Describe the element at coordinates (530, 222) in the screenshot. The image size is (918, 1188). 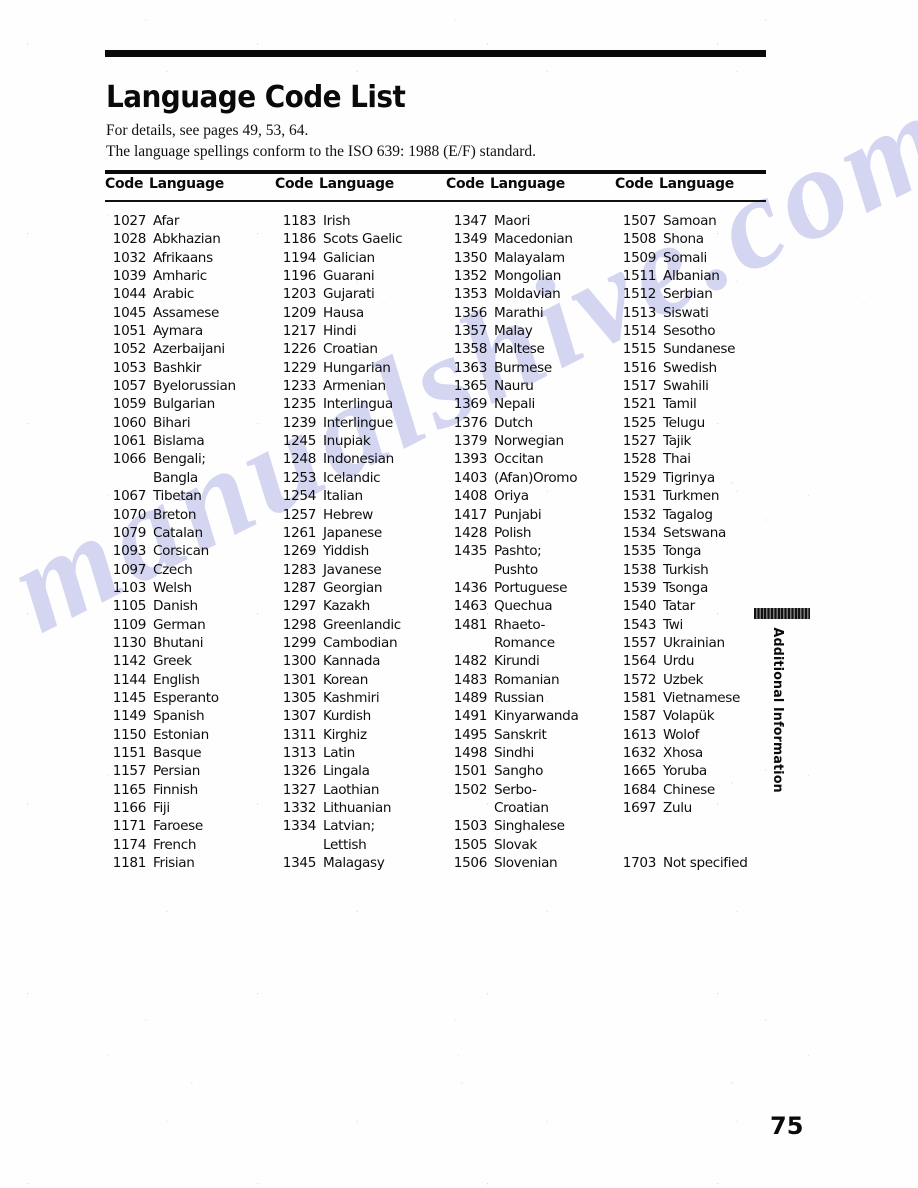
I see `table-row: 1347 Maori` at that location.